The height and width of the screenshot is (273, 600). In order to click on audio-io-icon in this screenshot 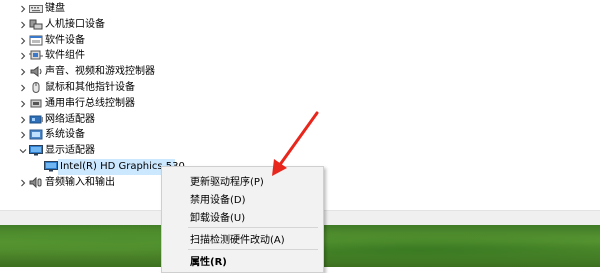, I will do `click(36, 182)`.